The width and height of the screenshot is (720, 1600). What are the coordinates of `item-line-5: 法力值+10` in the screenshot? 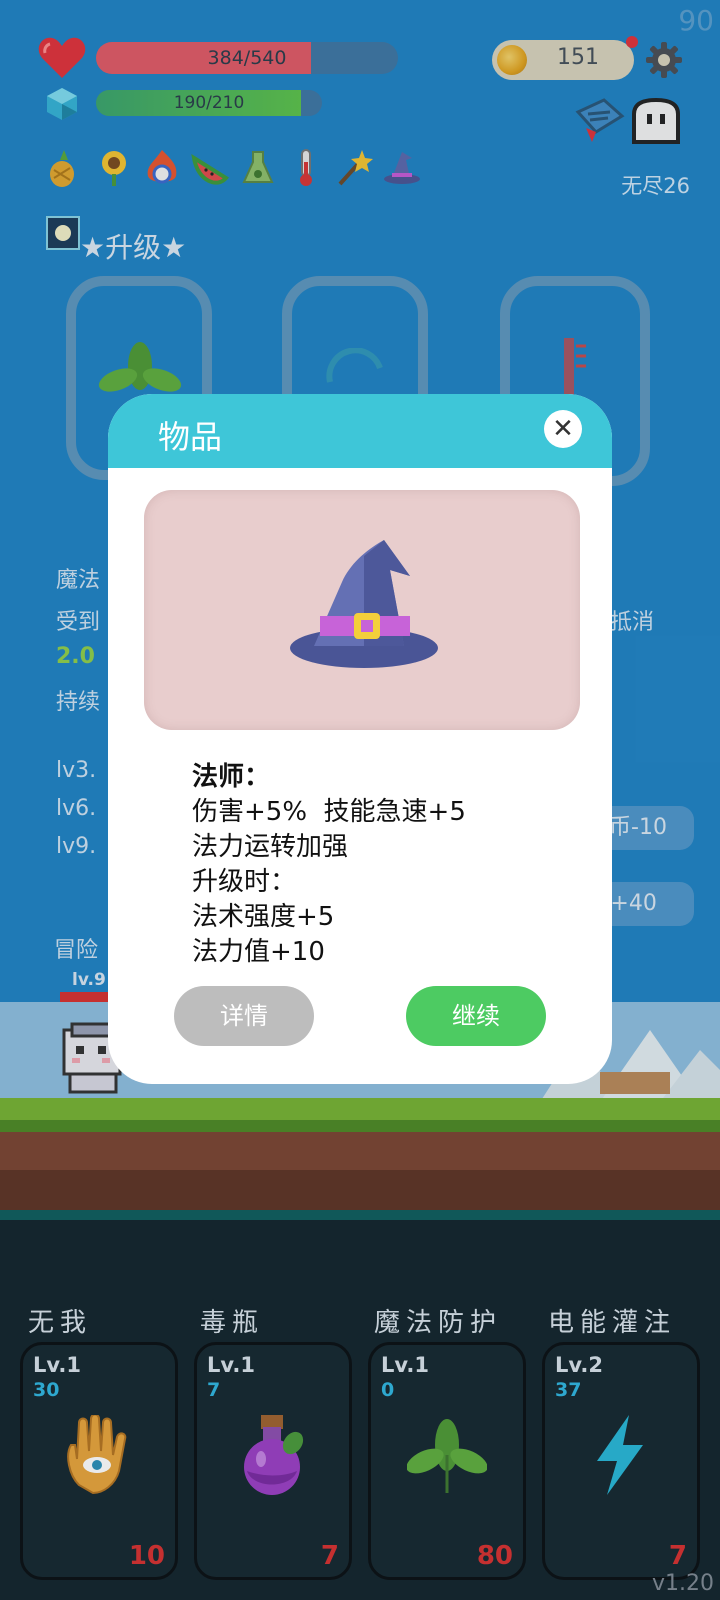 It's located at (258, 952).